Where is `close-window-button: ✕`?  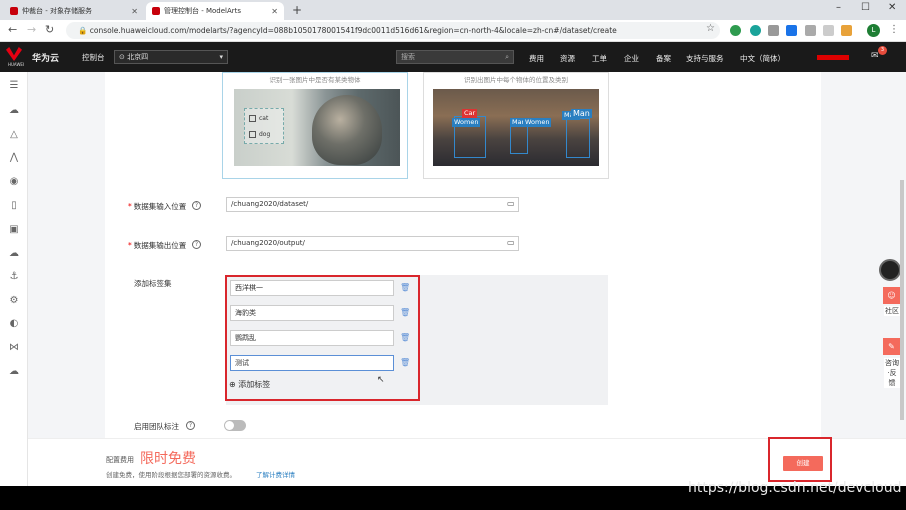
close-window-button: ✕ is located at coordinates (892, 7).